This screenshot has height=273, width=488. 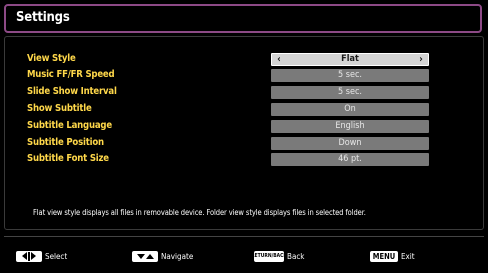 I want to click on slide-show-interval-value: 5 sec., so click(x=350, y=92).